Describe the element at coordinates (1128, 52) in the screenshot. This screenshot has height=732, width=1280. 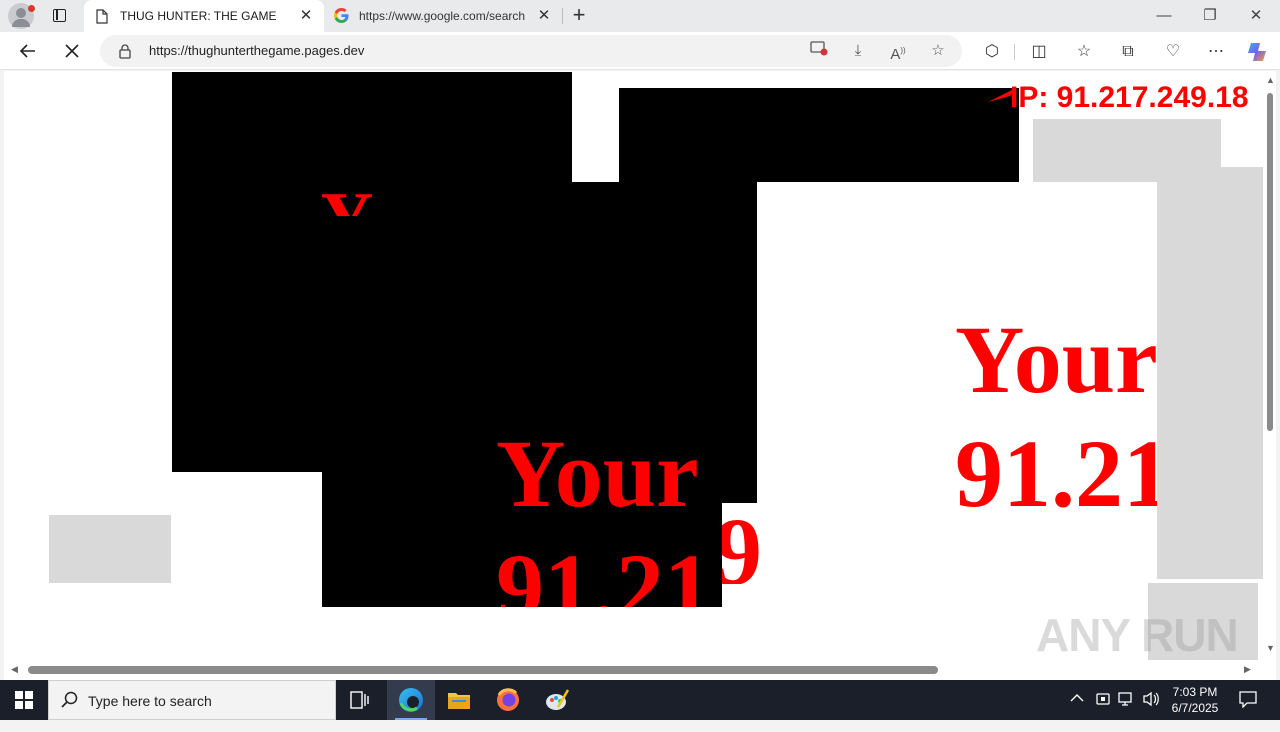
I see `collections-icon: ⧉` at that location.